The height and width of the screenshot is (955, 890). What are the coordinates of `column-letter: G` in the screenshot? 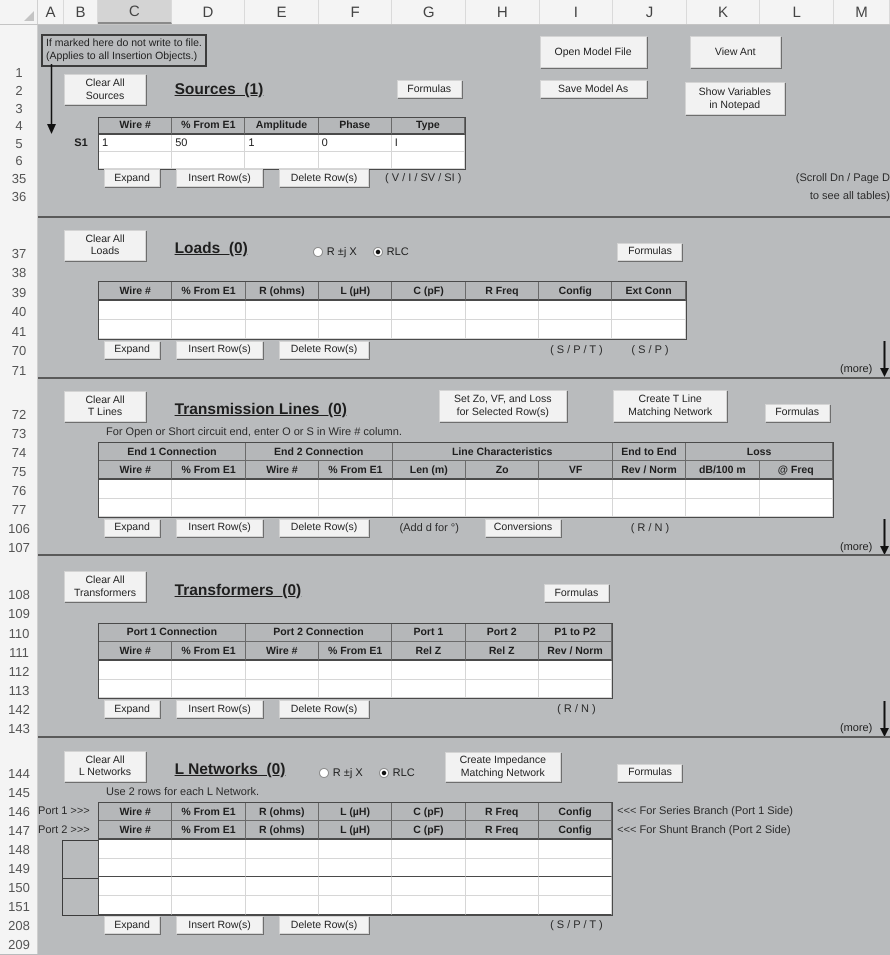 It's located at (429, 12).